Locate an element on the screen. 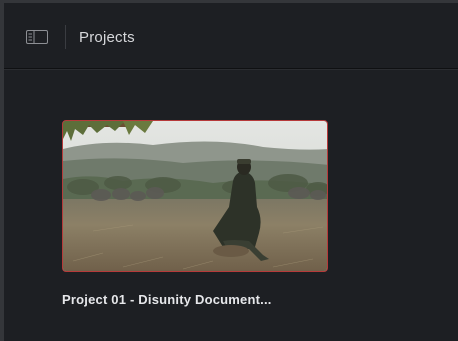  sidebar-panel-icon is located at coordinates (37, 37).